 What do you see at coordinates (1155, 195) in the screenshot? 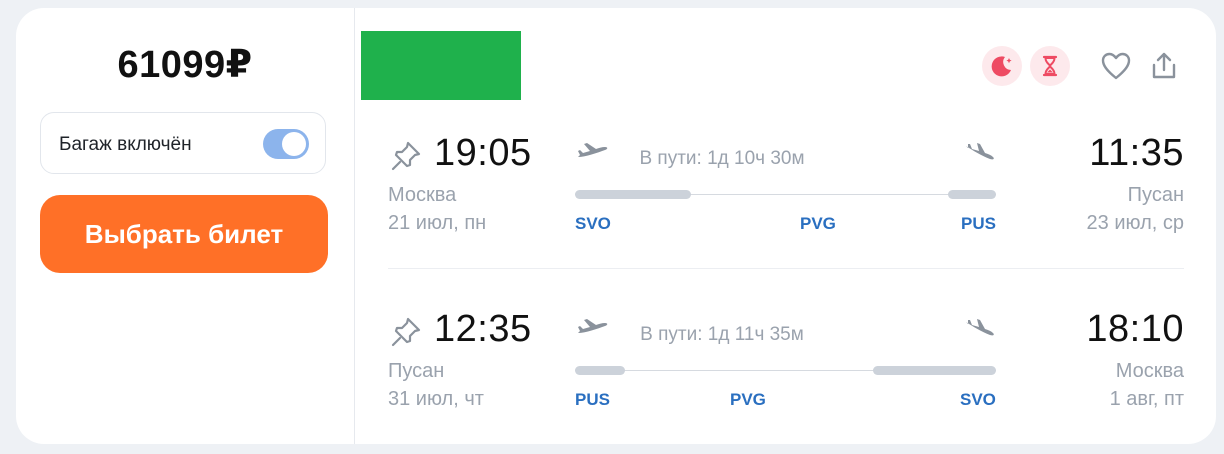
I see `arrival-city: Пусан` at bounding box center [1155, 195].